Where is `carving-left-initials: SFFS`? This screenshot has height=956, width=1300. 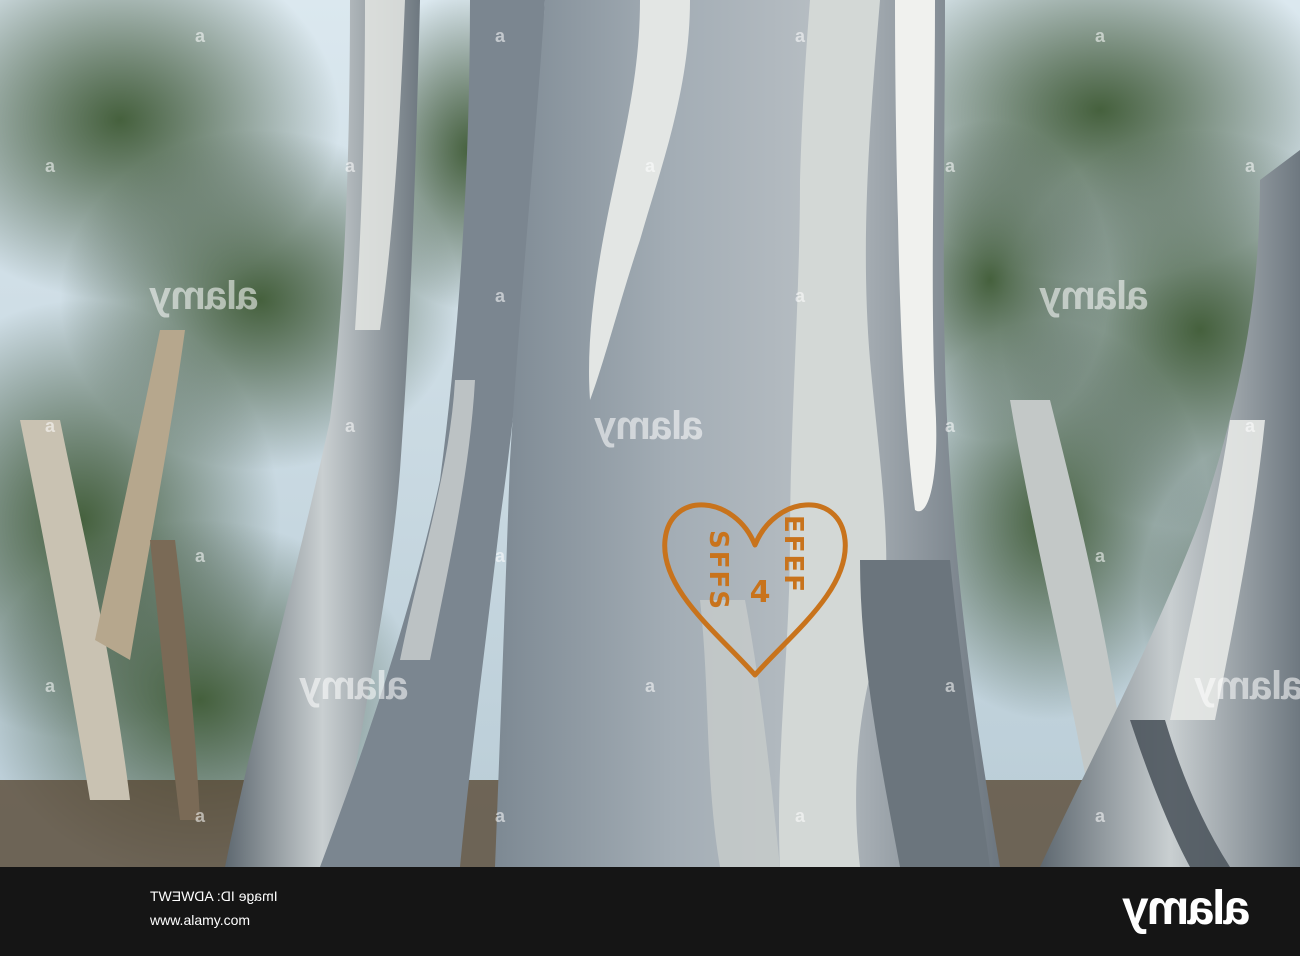
carving-left-initials: SFFS is located at coordinates (718, 570).